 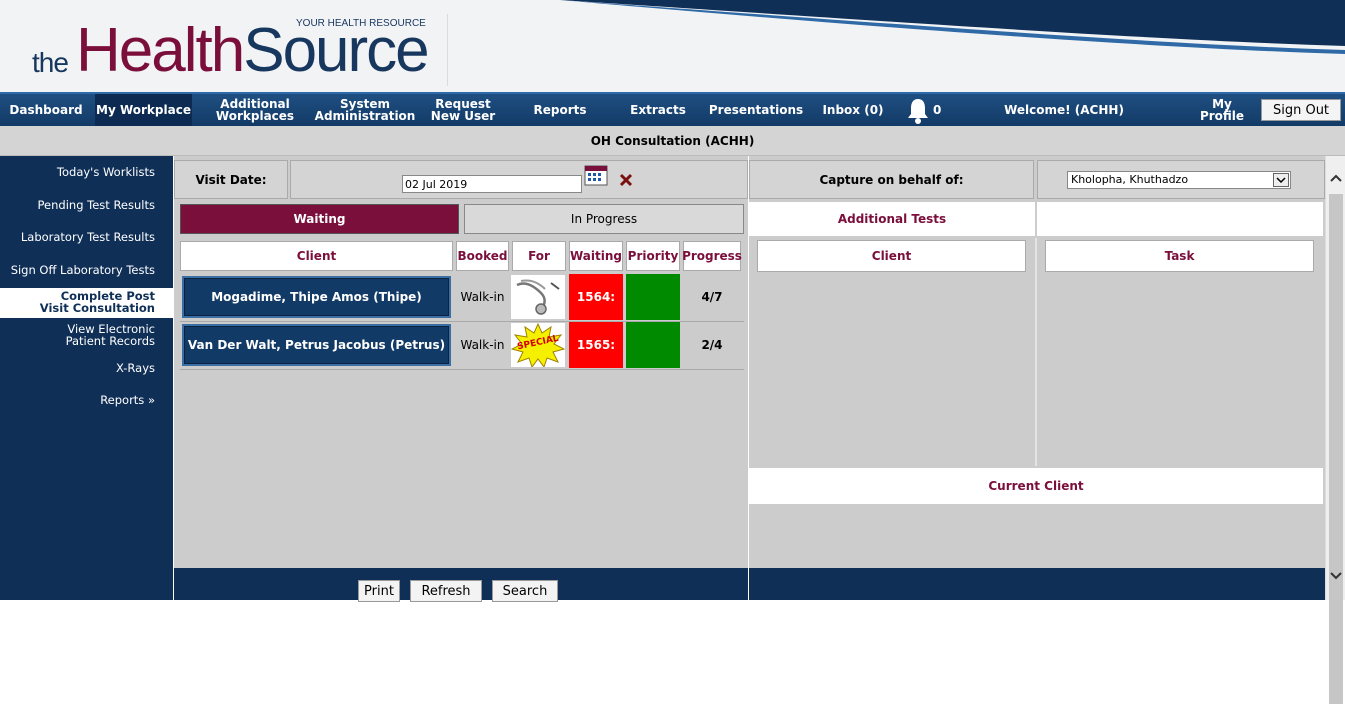 What do you see at coordinates (46, 110) in the screenshot?
I see `nav-dashboard: Dashboard` at bounding box center [46, 110].